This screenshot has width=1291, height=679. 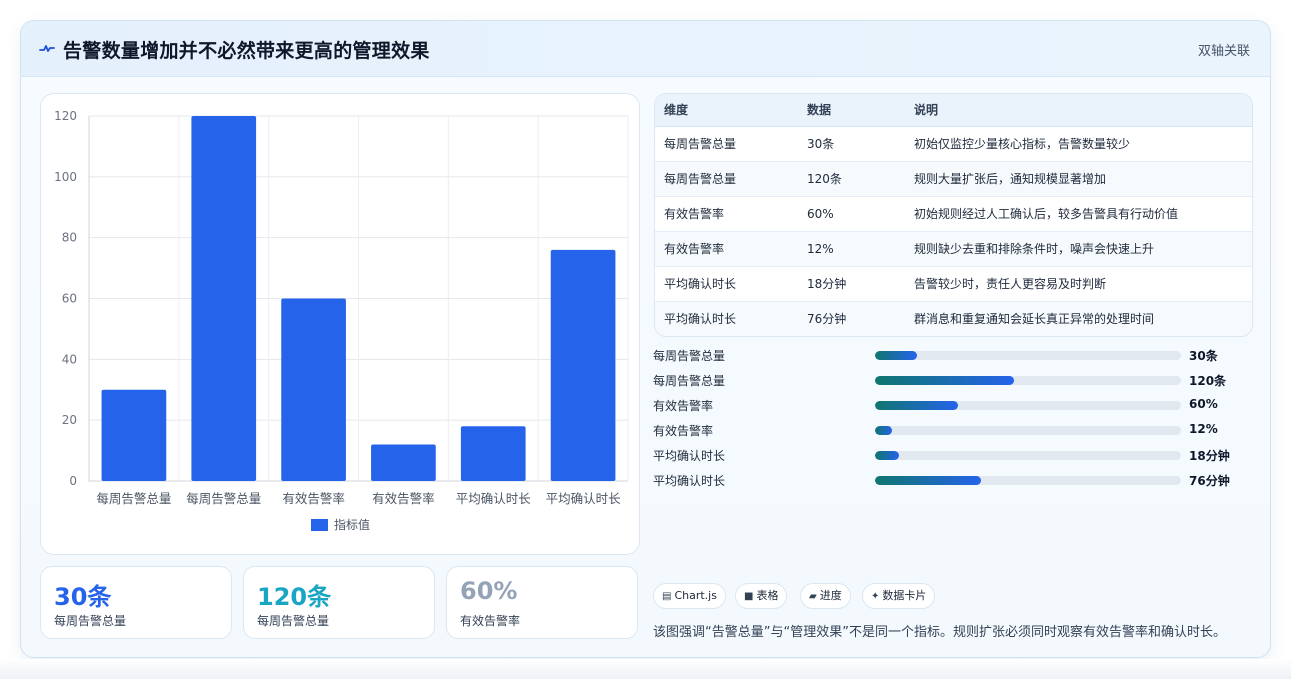 I want to click on table-row: 每周告警总量 30条 初始仅监控少量核心指标，告警数量较少, so click(x=953, y=144).